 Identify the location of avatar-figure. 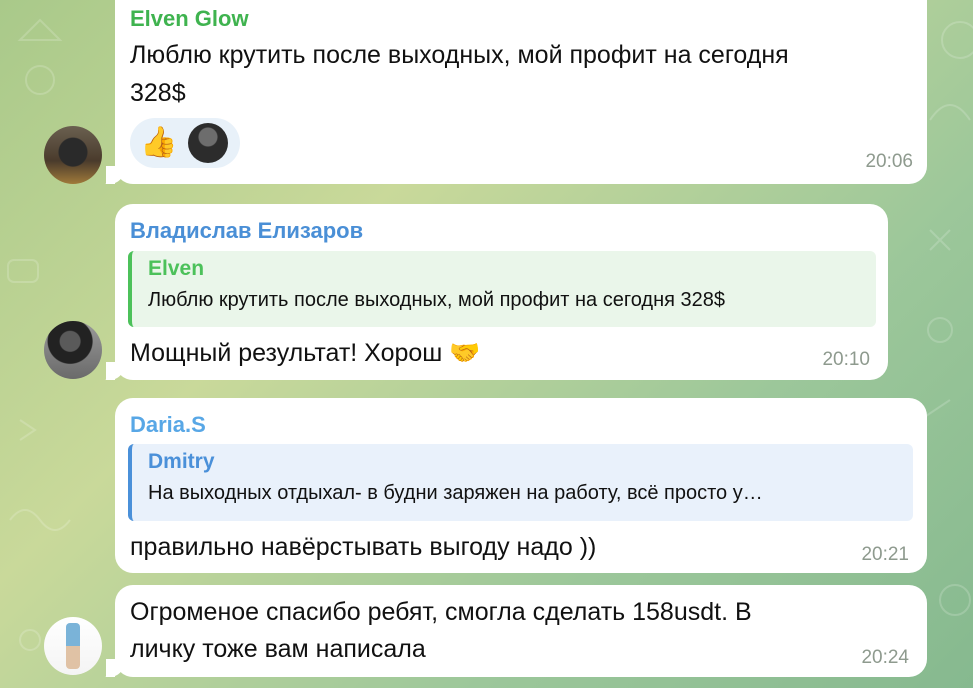
(73, 646).